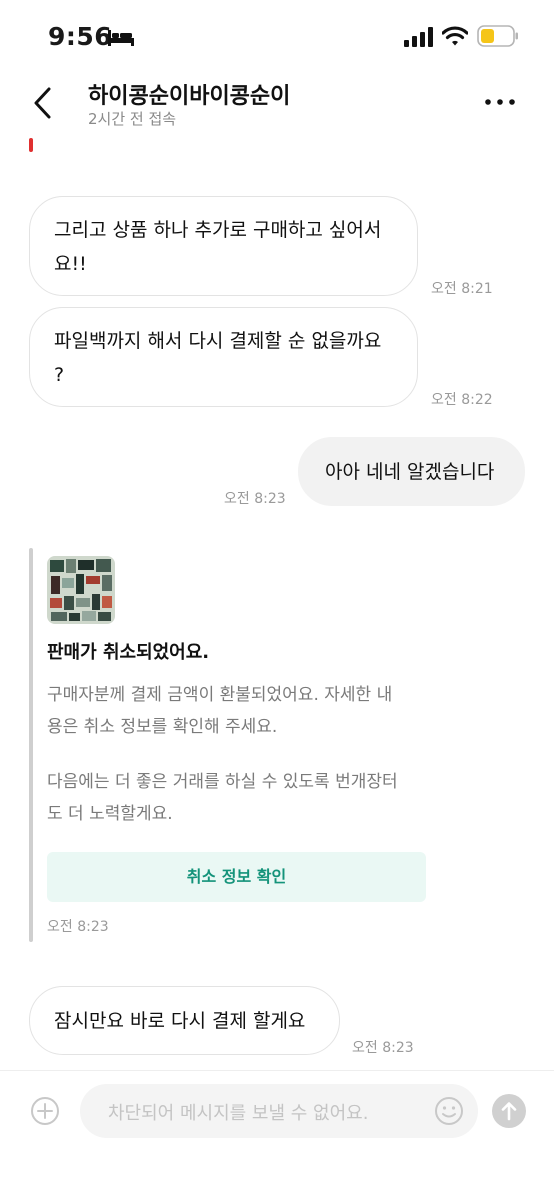 The height and width of the screenshot is (1199, 554). Describe the element at coordinates (220, 695) in the screenshot. I see `paragraph-line: 구매자분께 결제 금액이 환불되었어요. 자세한 내` at that location.